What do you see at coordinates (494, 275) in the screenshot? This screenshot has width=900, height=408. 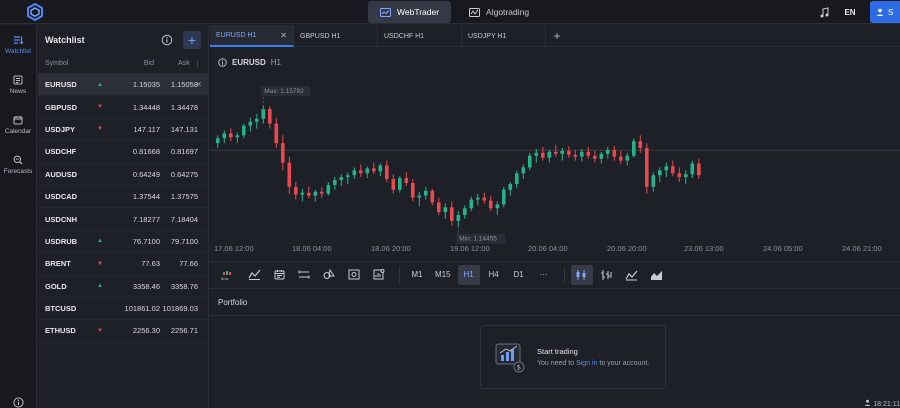 I see `timeframe-button: H4` at bounding box center [494, 275].